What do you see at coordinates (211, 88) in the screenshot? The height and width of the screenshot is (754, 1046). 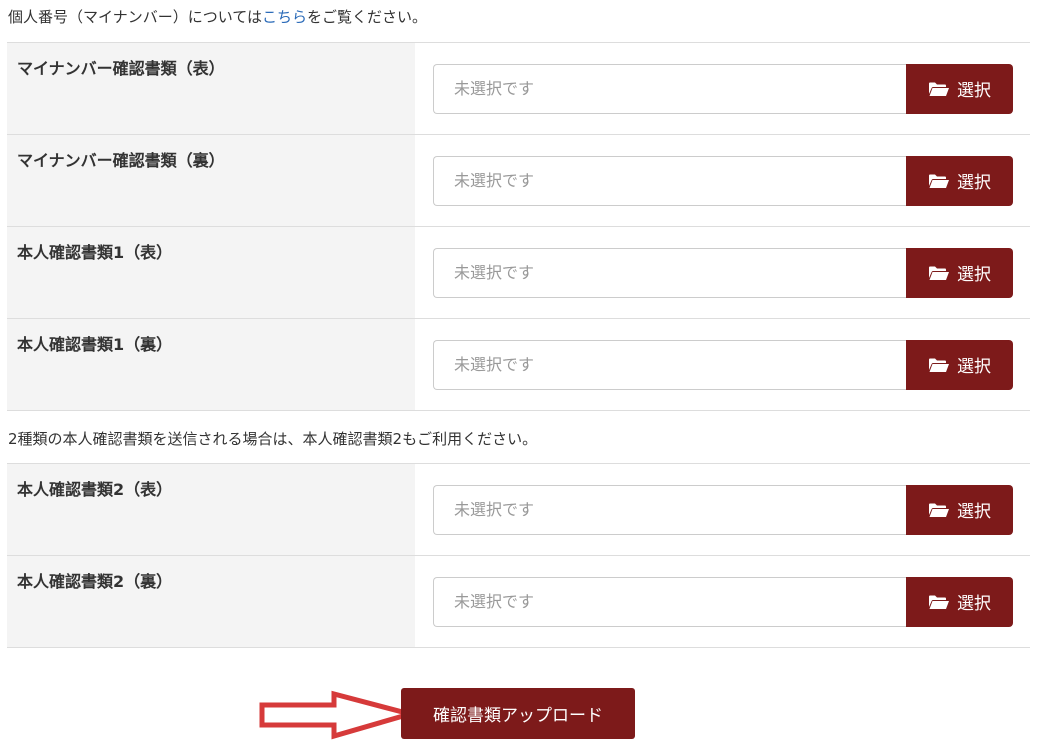 I see `file-row-label: マイナンバー確認書類（表）` at bounding box center [211, 88].